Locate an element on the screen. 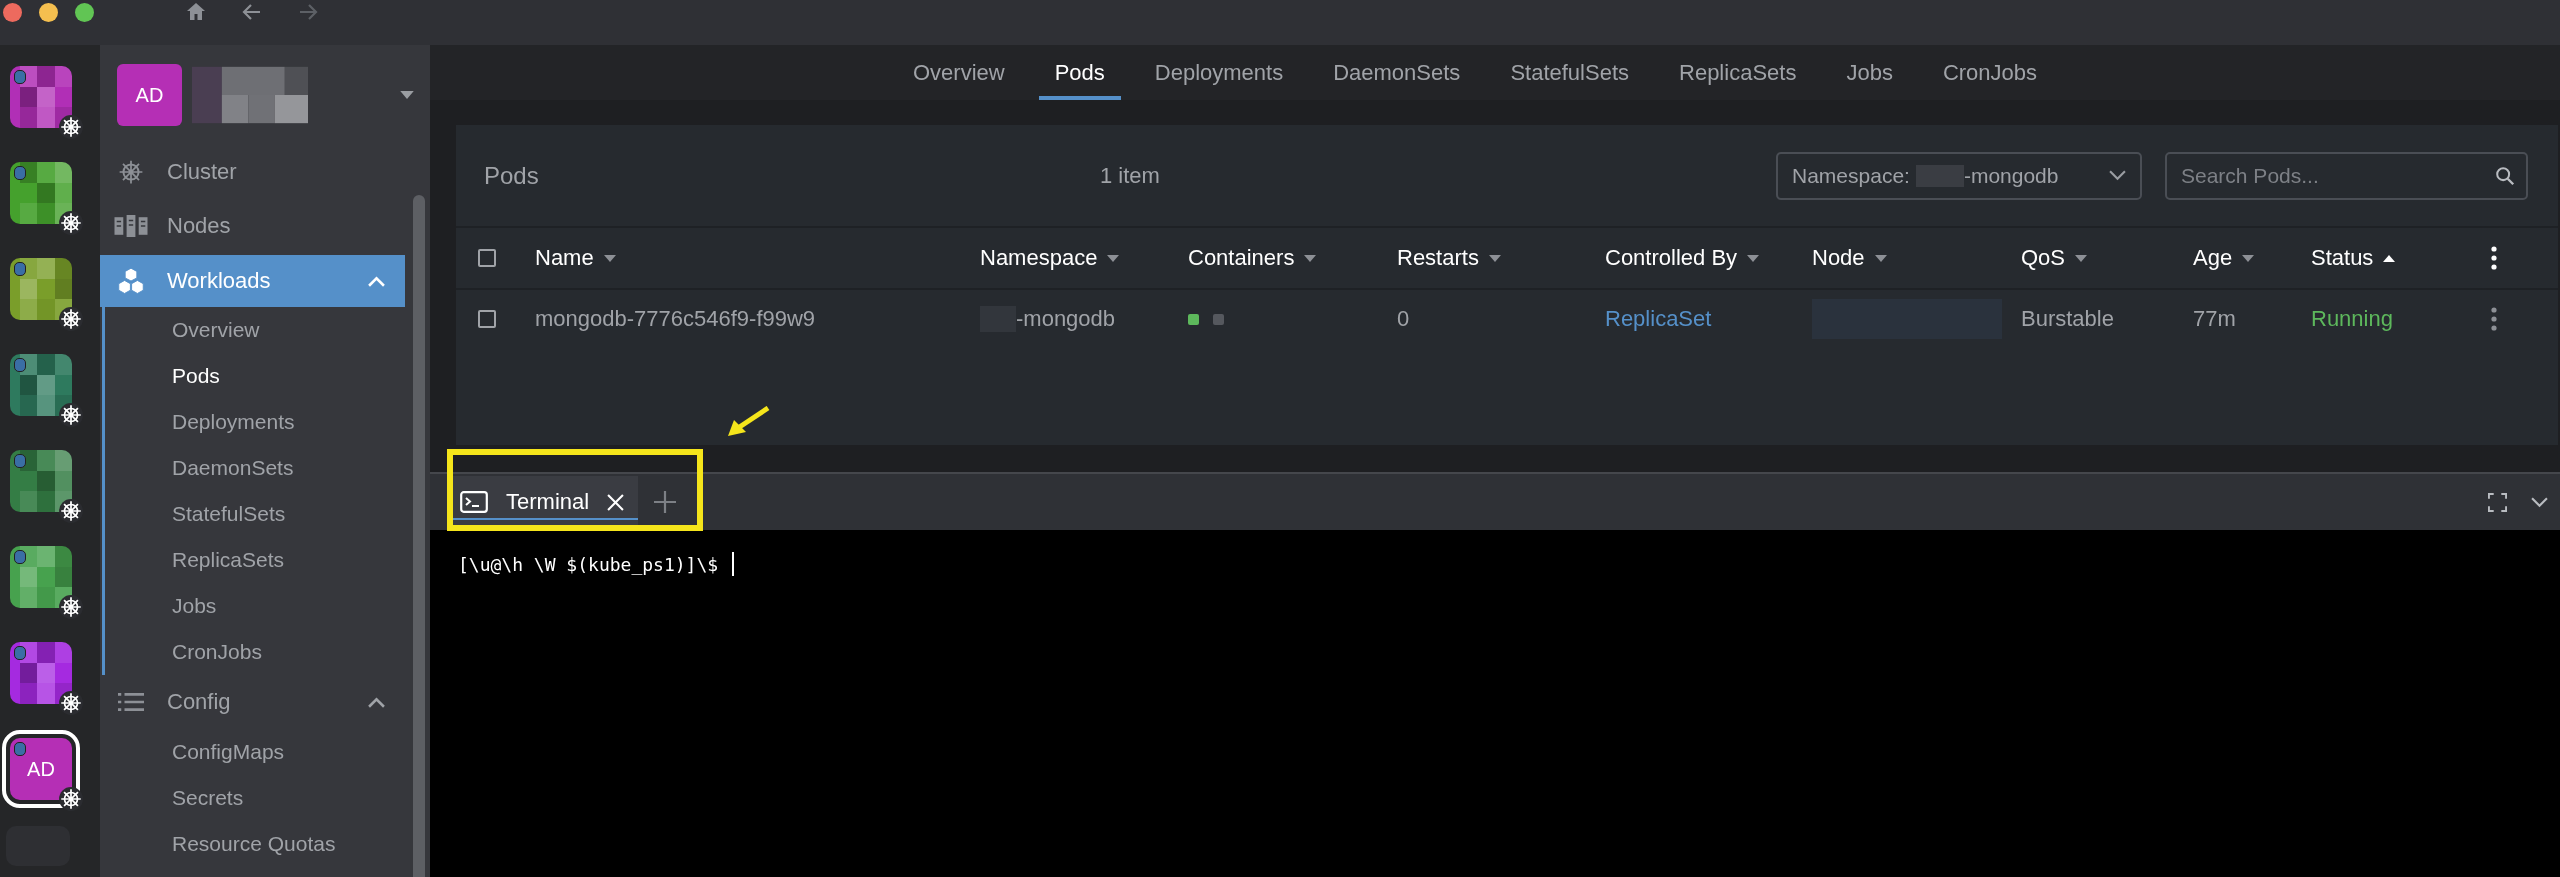 The image size is (2560, 877). column-header: Namespace is located at coordinates (1039, 258).